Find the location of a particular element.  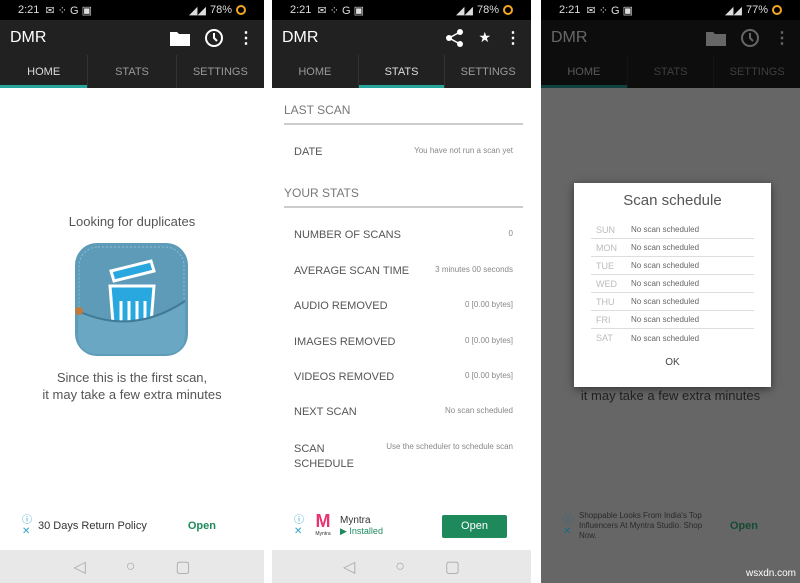

schedule-row: SUN No scan scheduled is located at coordinates (672, 230).